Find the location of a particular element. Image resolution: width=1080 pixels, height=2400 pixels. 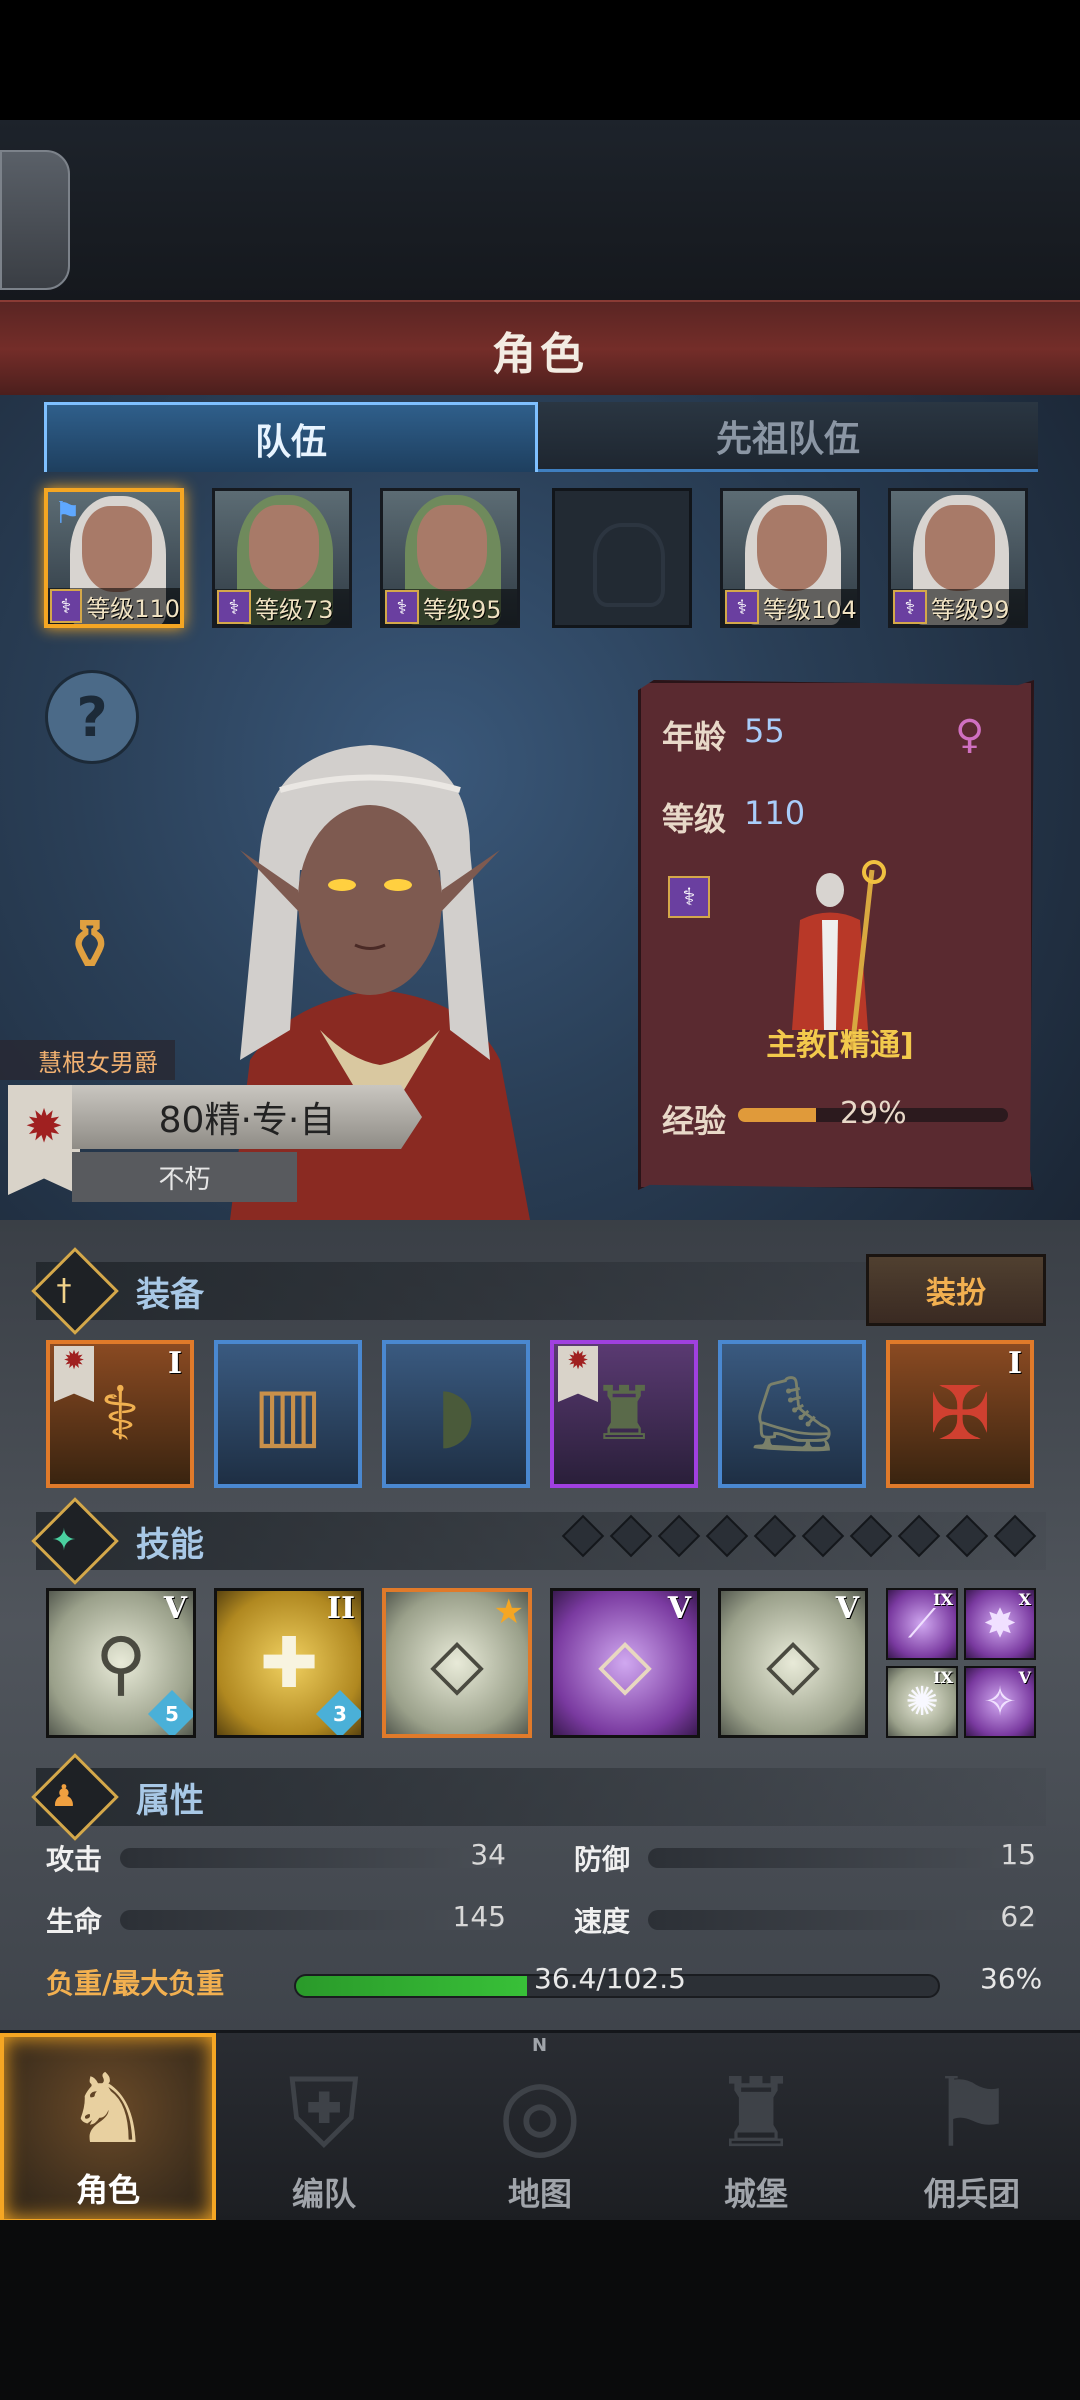

skill-level: 5 is located at coordinates (172, 1713).